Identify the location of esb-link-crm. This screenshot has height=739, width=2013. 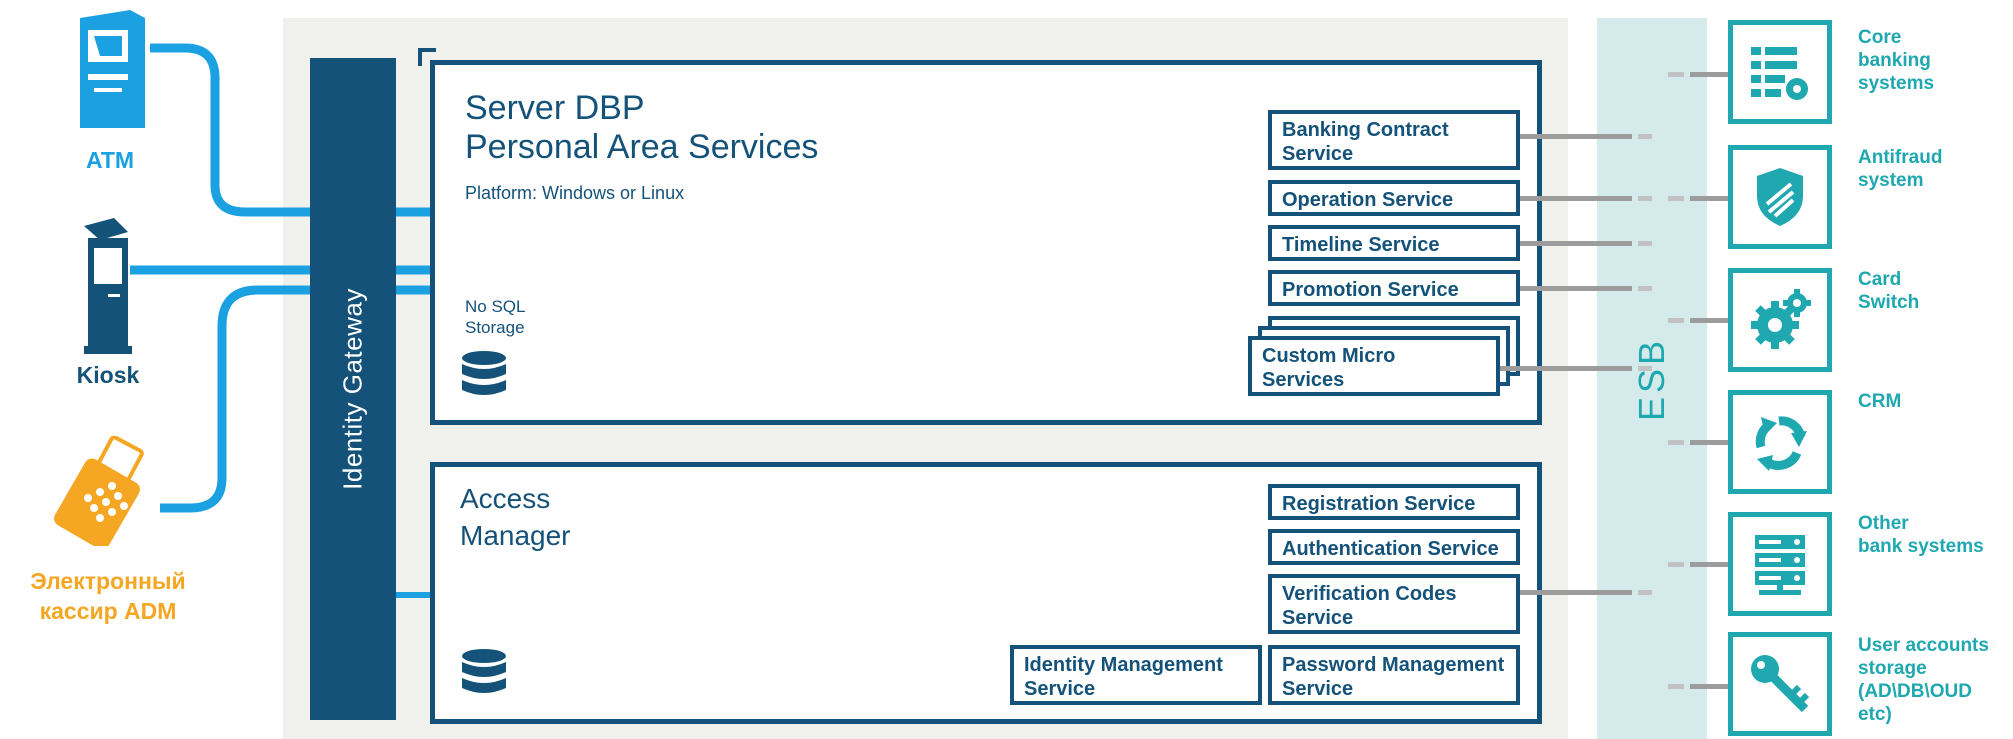
(1710, 442).